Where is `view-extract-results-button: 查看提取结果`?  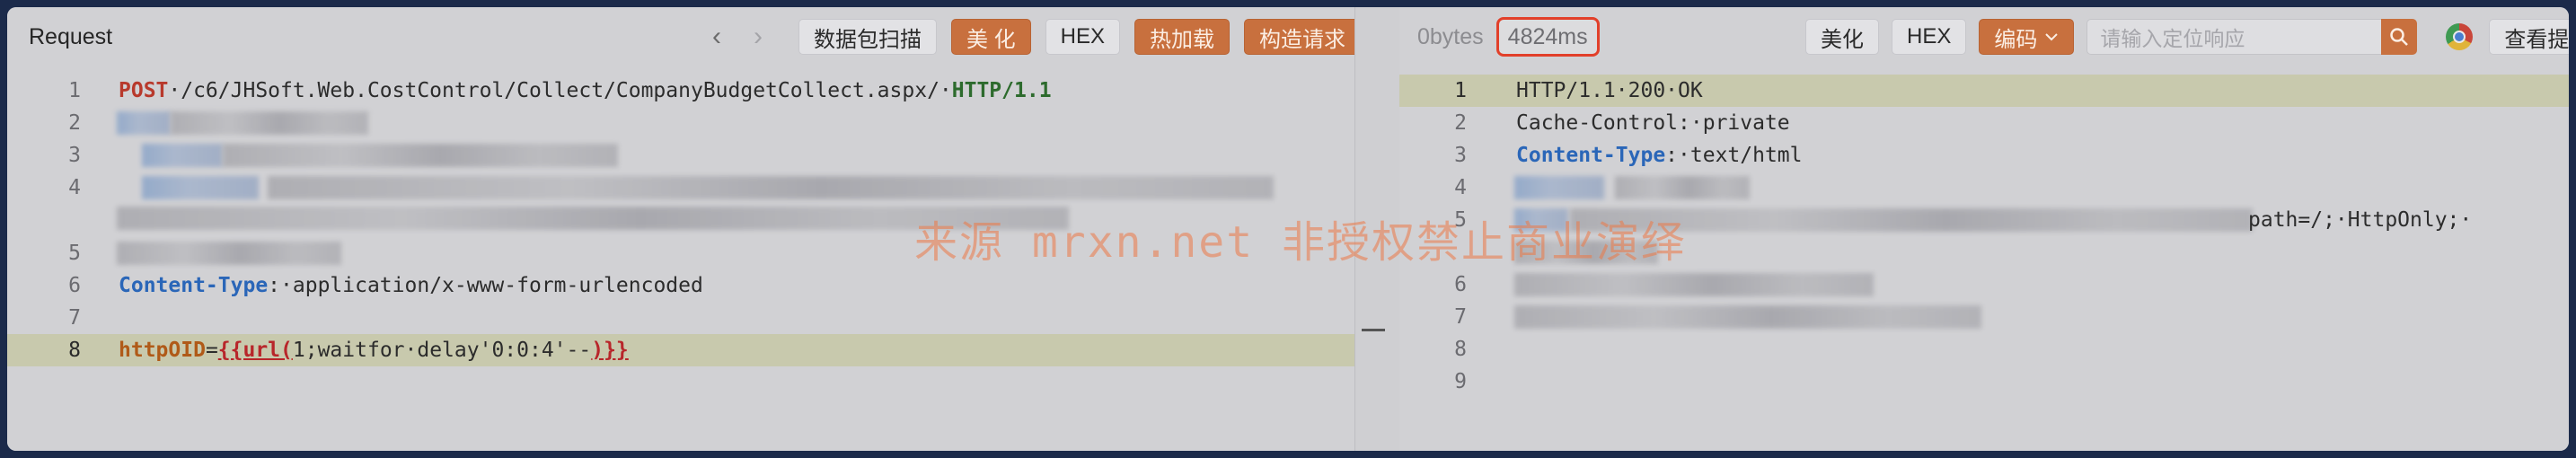 view-extract-results-button: 查看提取结果 is located at coordinates (2529, 37).